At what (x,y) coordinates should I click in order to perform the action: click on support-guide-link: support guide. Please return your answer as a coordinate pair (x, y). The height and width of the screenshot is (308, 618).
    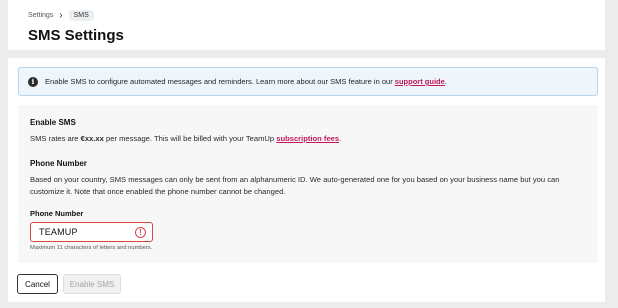
    Looking at the image, I should click on (420, 81).